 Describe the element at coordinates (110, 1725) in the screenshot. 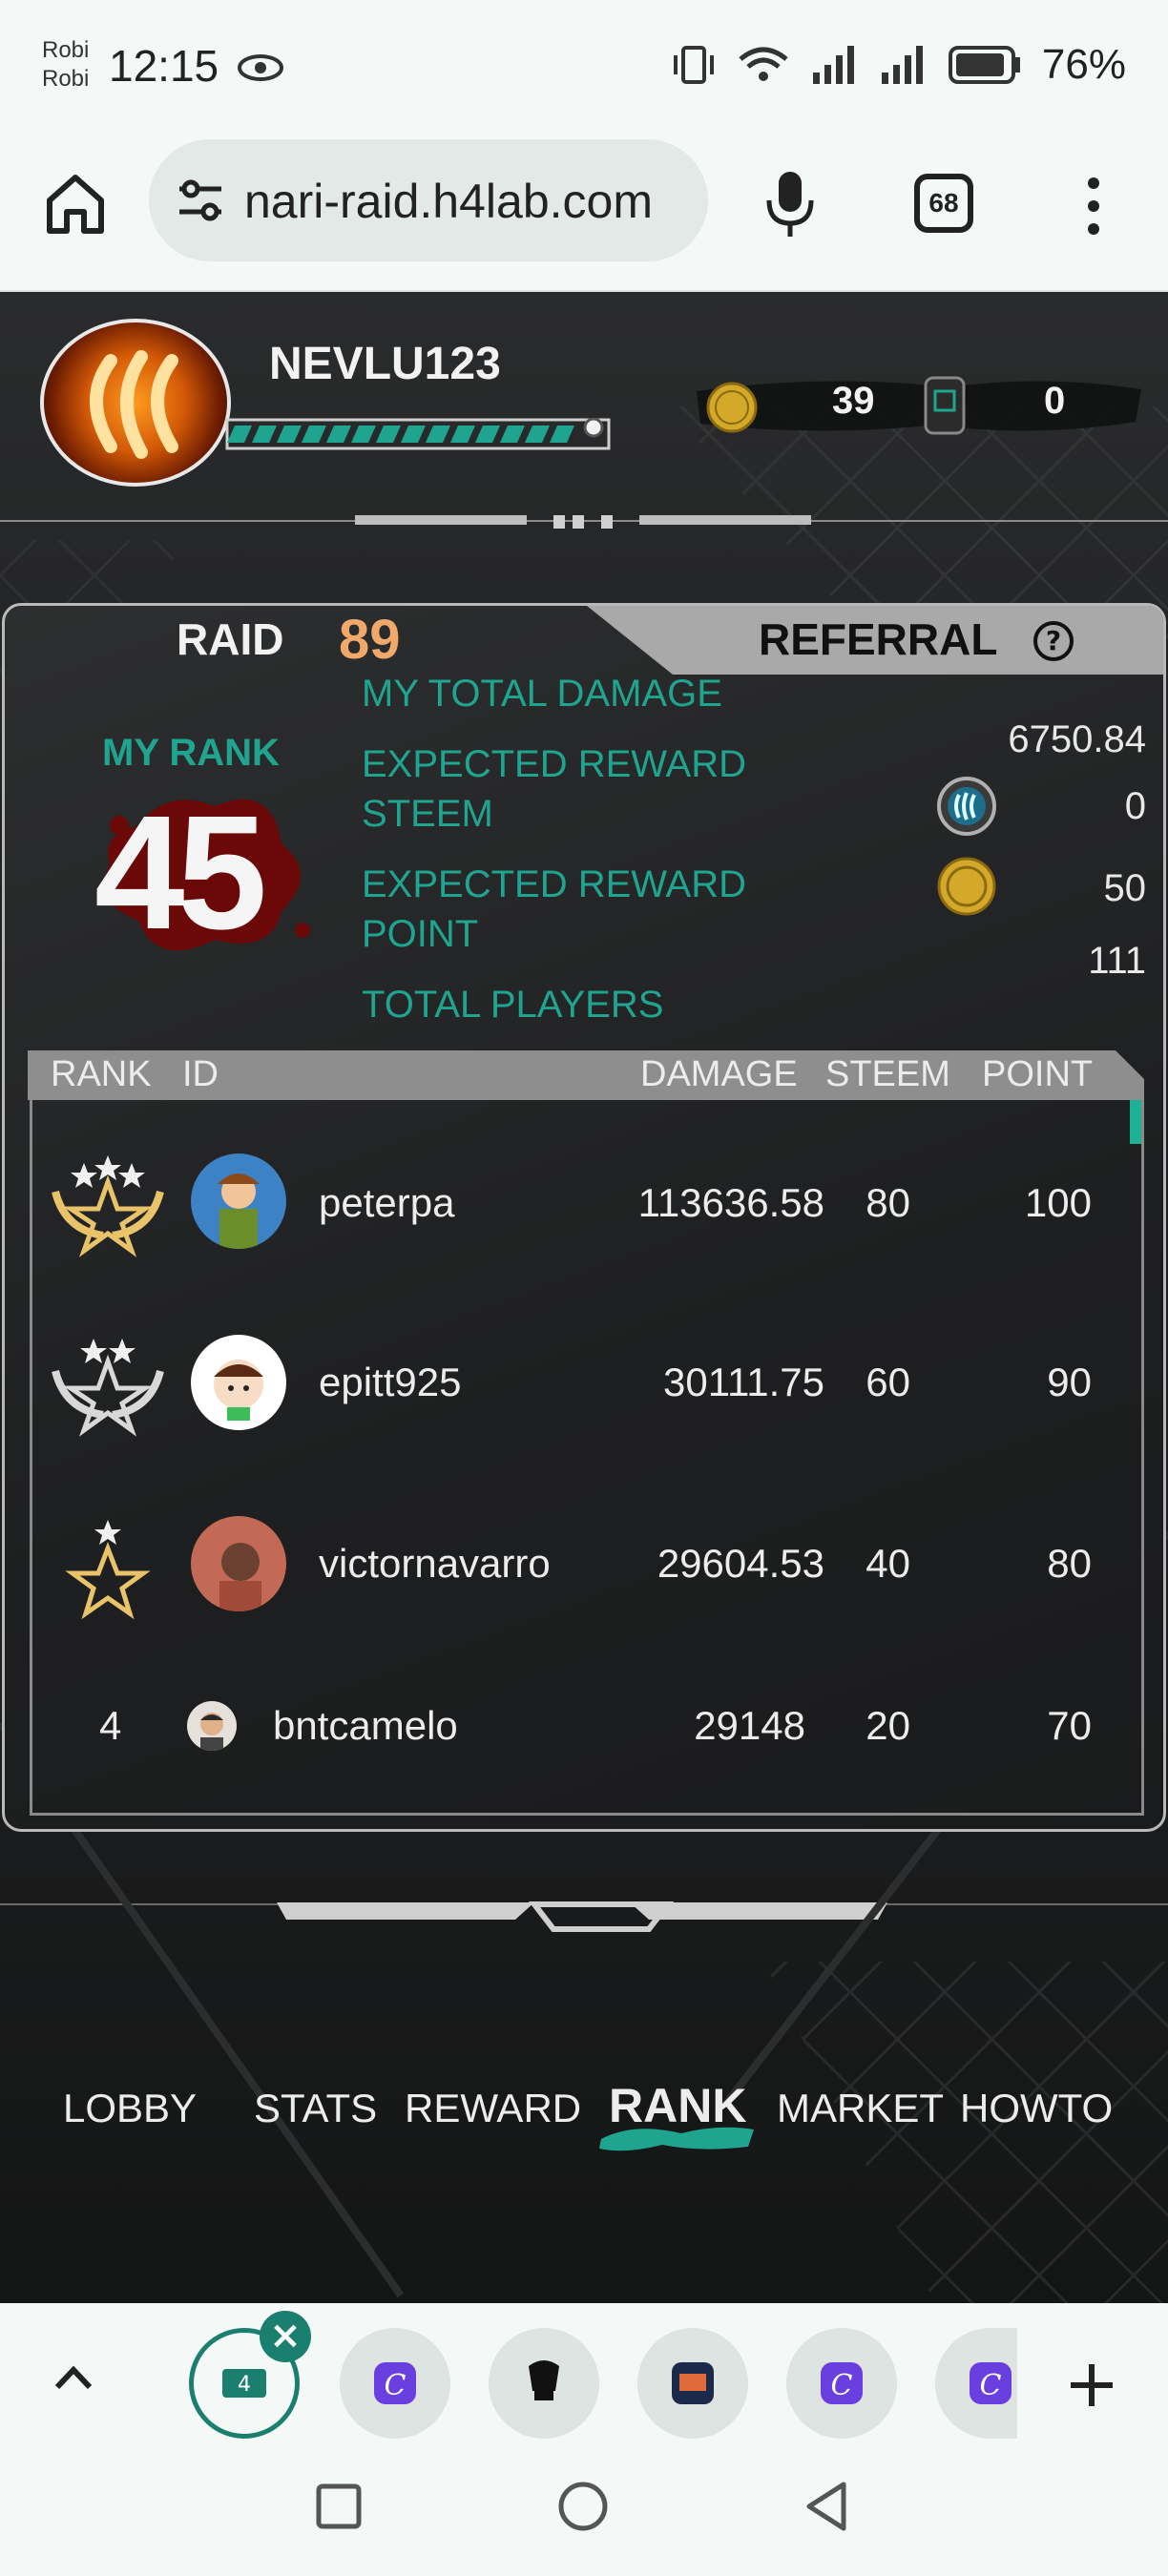

I see `rank-number: 4` at that location.